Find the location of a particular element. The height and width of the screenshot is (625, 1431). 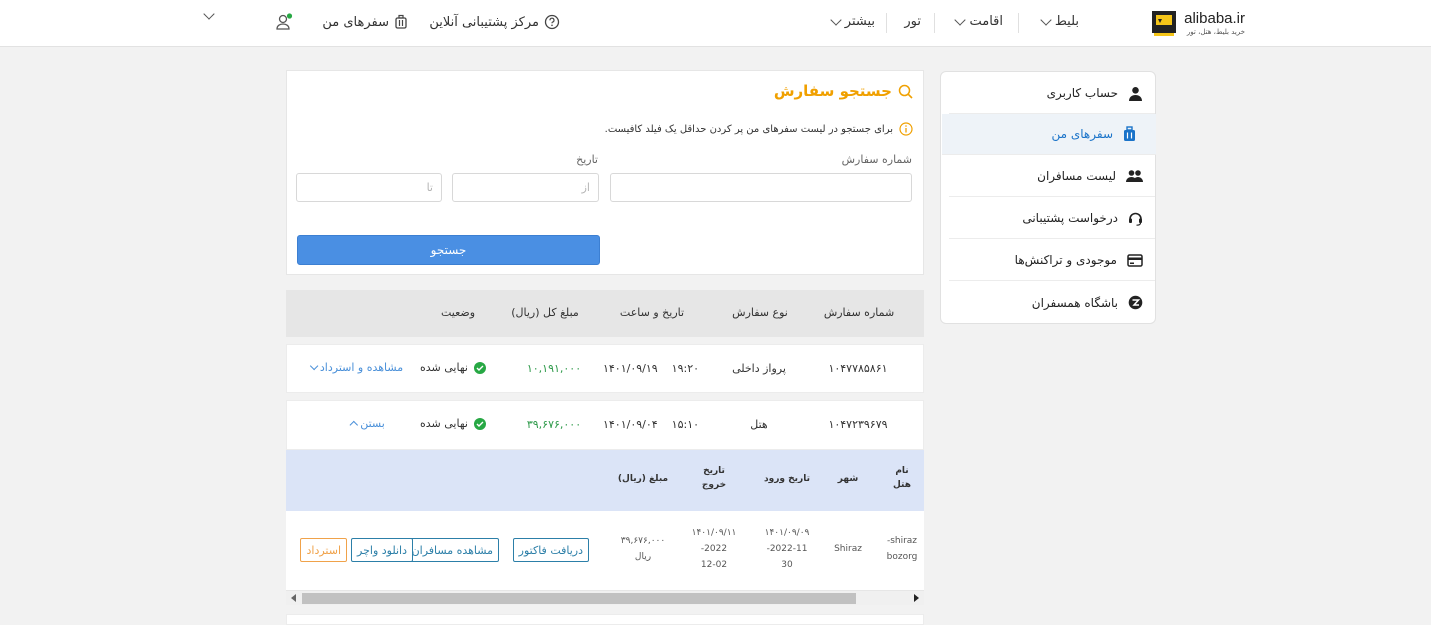

nav-tour-label: تور is located at coordinates (912, 21).